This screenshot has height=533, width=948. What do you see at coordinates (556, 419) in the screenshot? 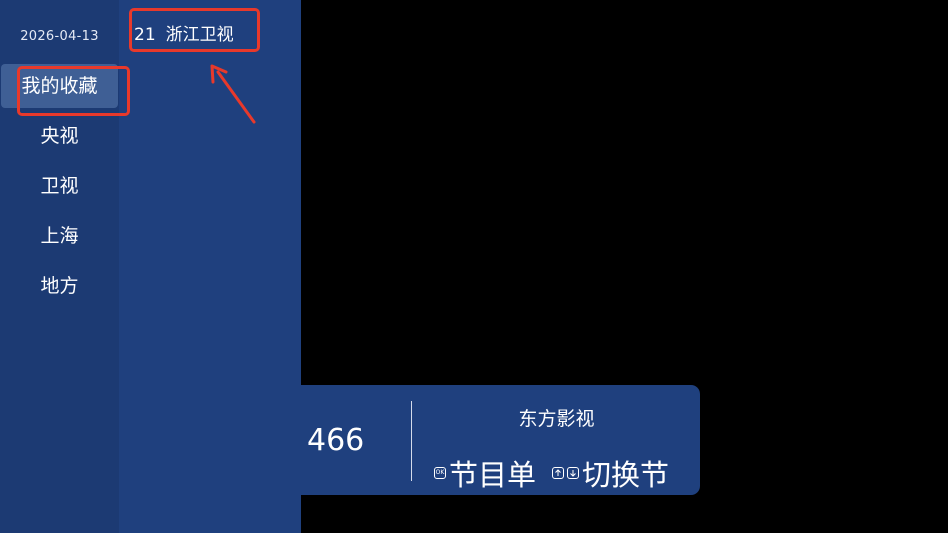
I see `current-channel-name: 东方影视` at bounding box center [556, 419].